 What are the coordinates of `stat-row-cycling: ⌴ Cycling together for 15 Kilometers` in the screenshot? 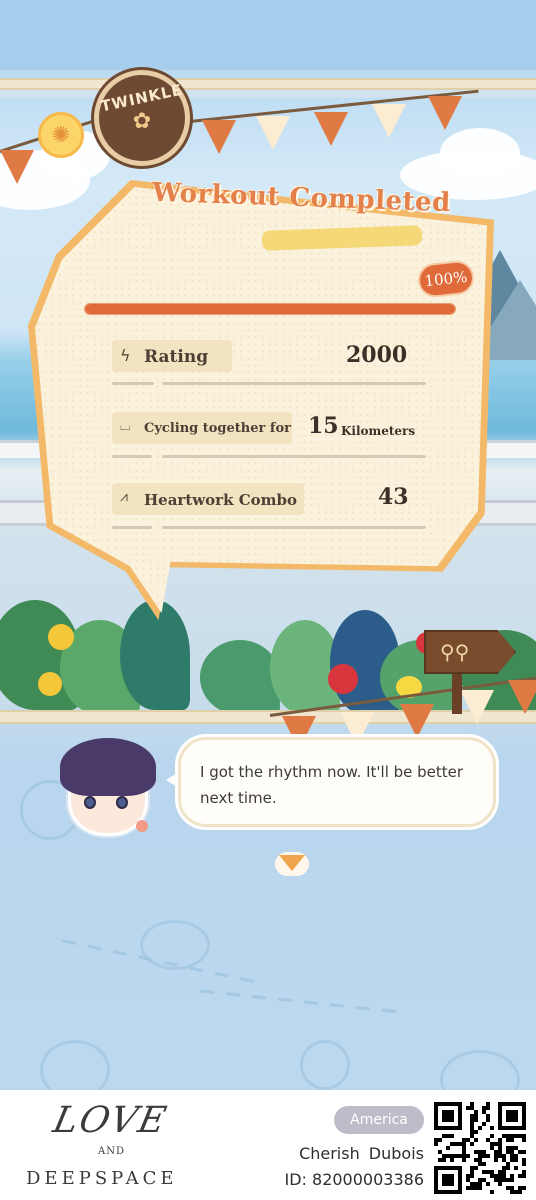 It's located at (269, 428).